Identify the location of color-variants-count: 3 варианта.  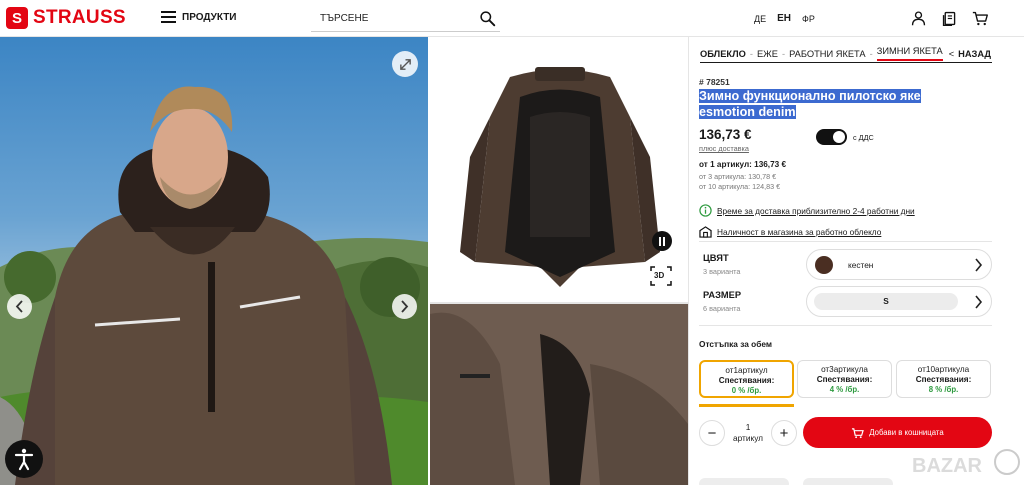
(722, 271).